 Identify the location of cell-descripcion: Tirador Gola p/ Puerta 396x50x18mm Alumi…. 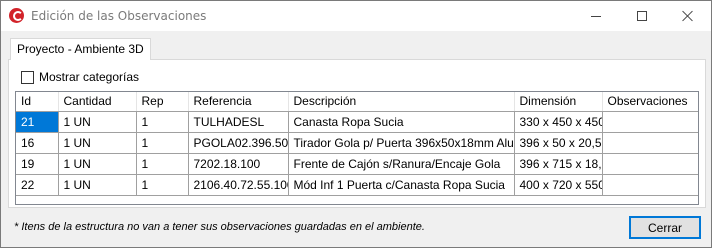
(401, 143).